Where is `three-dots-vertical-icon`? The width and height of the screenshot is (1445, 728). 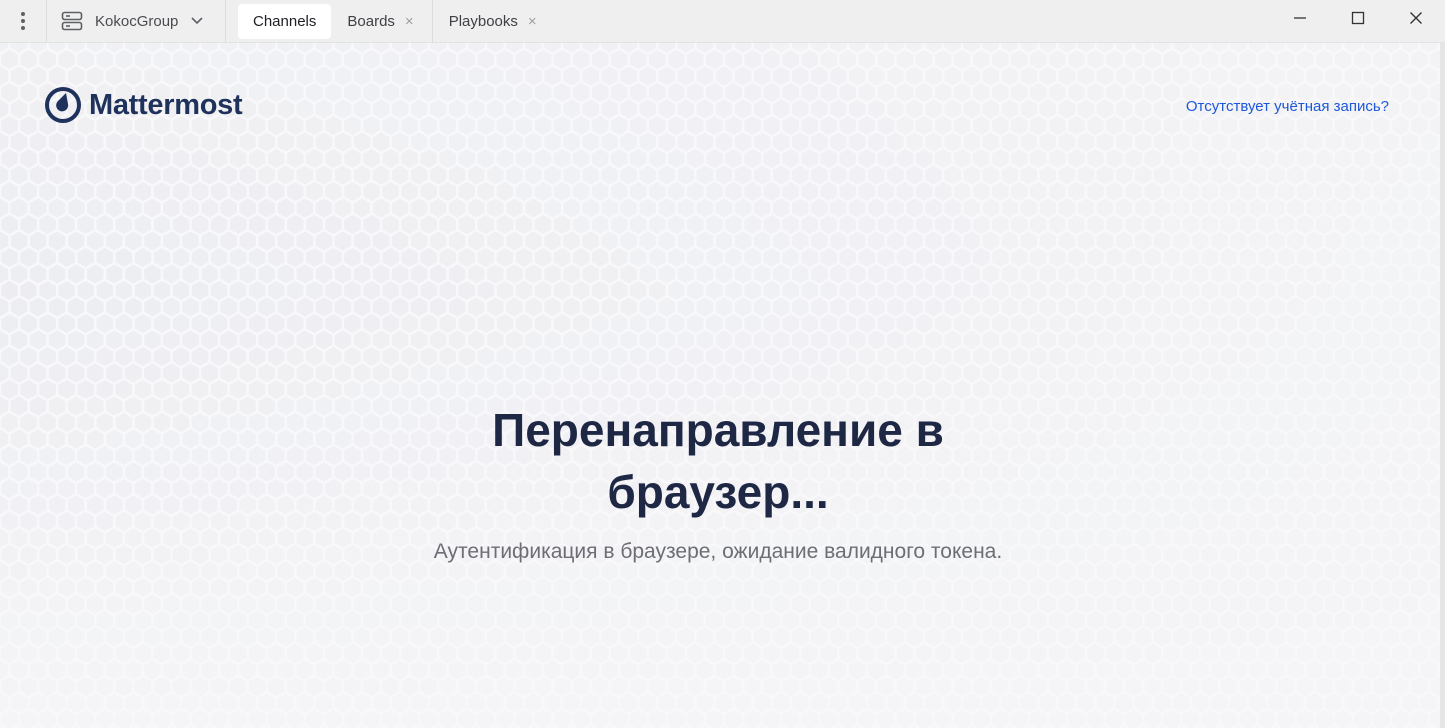 three-dots-vertical-icon is located at coordinates (23, 21).